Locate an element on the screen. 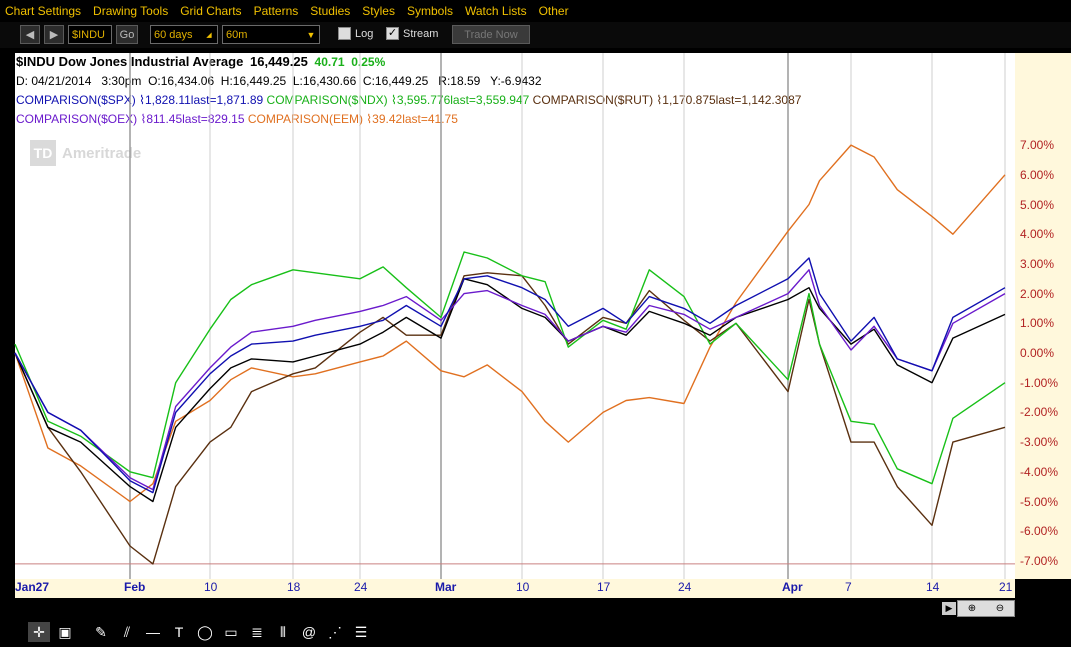 This screenshot has height=647, width=1071. horizontal-scrollbar: ▶ is located at coordinates (515, 608).